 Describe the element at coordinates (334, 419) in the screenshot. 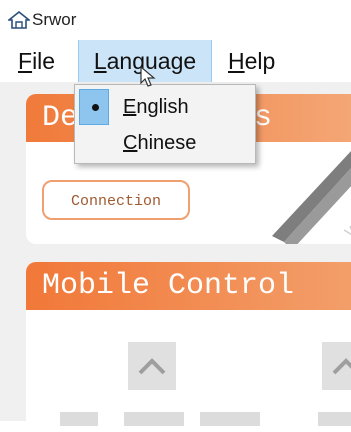

I see `control-button-far-right` at that location.